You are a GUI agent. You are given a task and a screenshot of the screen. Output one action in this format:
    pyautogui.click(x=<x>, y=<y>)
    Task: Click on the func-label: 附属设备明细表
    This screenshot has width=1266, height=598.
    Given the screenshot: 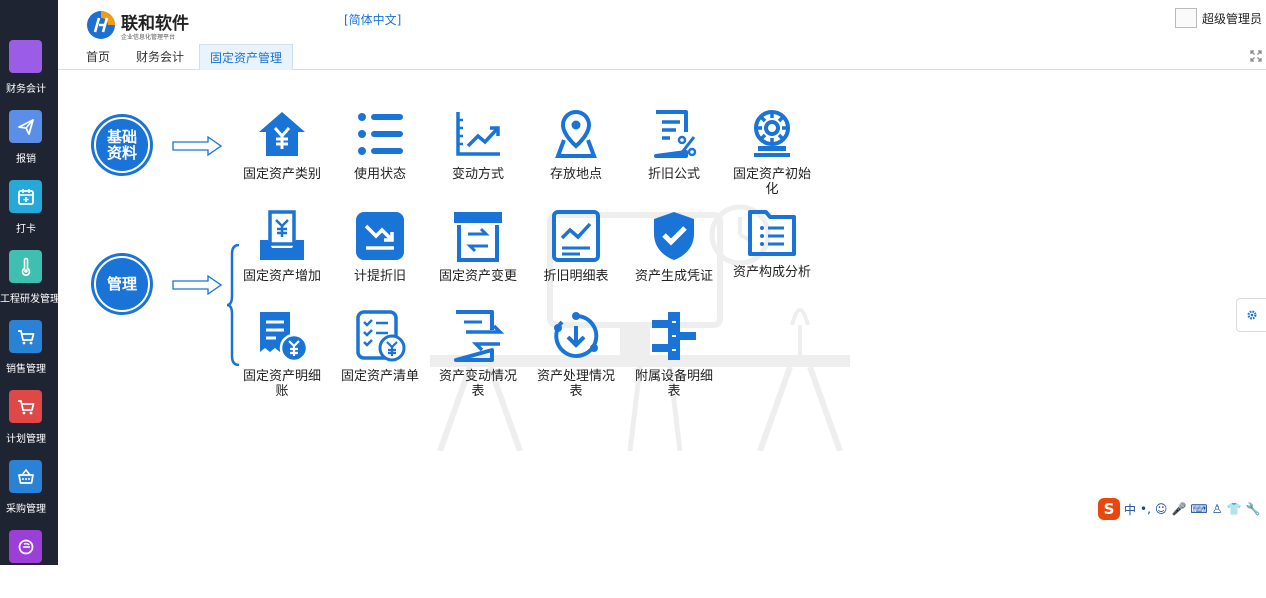 What is the action you would take?
    pyautogui.click(x=673, y=384)
    